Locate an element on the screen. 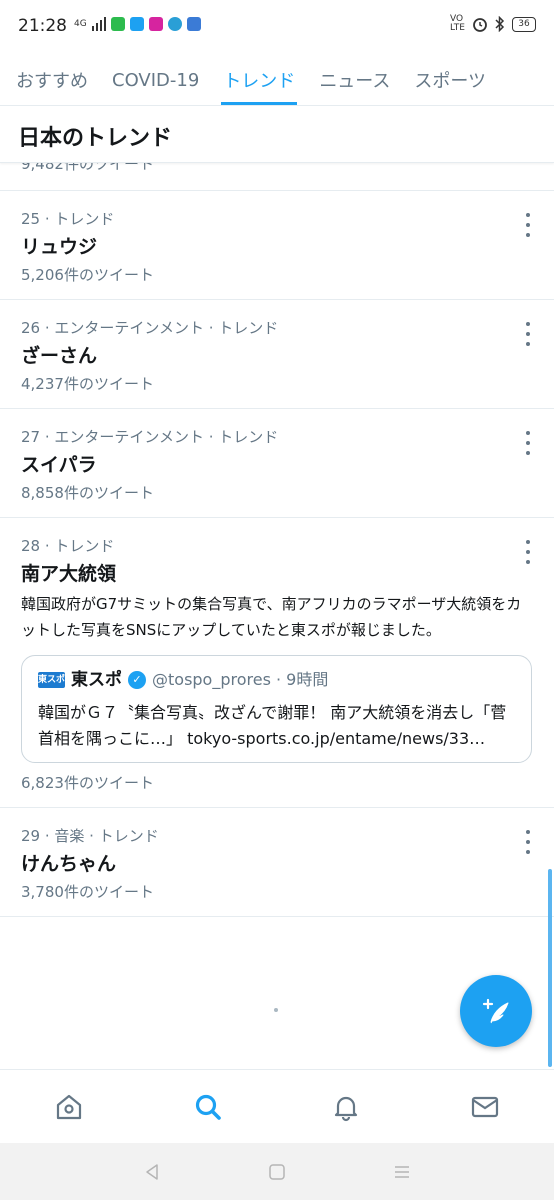 This screenshot has width=554, height=1200. explore-tabs: おすすめ COVID-19 トレンド ニュース スポーツ is located at coordinates (277, 80).